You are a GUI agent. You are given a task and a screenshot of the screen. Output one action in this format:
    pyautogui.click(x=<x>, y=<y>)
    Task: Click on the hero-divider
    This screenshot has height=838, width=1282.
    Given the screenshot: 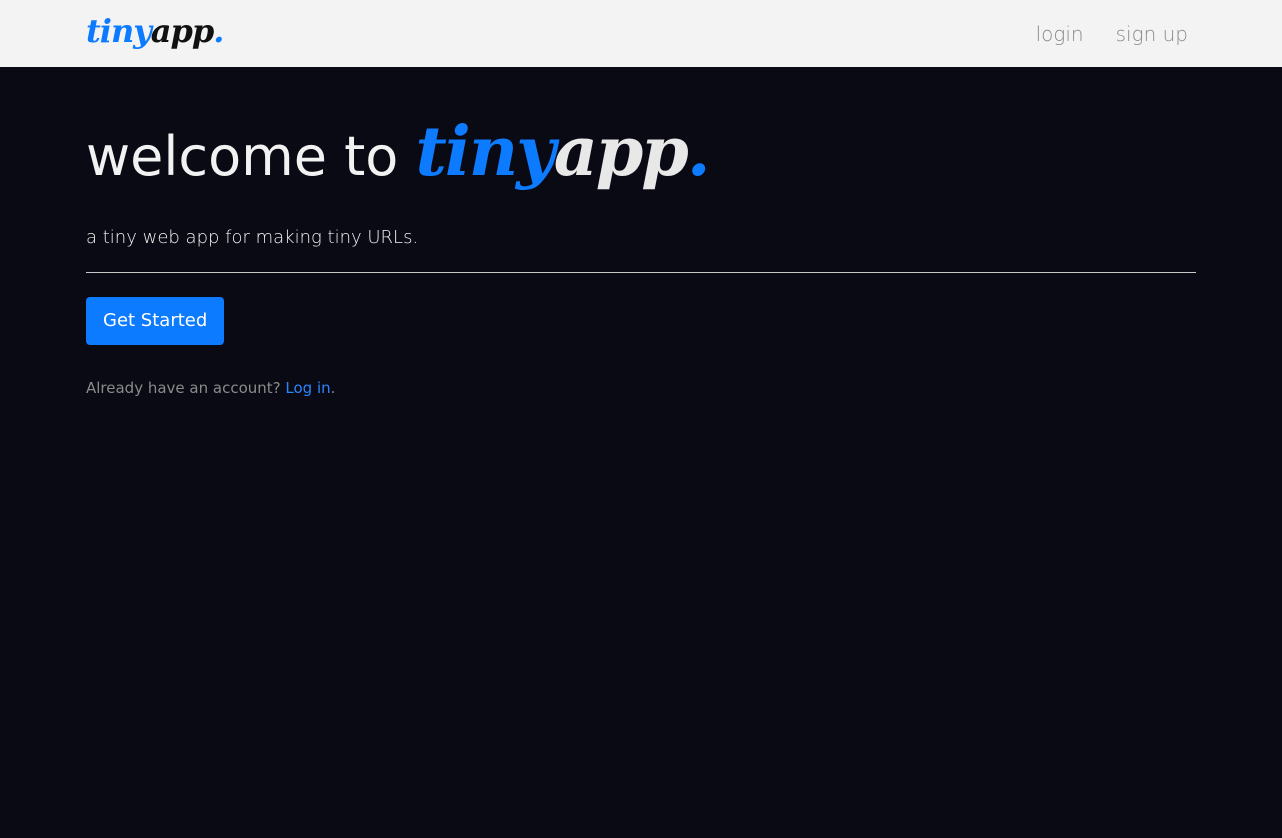 What is the action you would take?
    pyautogui.click(x=641, y=272)
    